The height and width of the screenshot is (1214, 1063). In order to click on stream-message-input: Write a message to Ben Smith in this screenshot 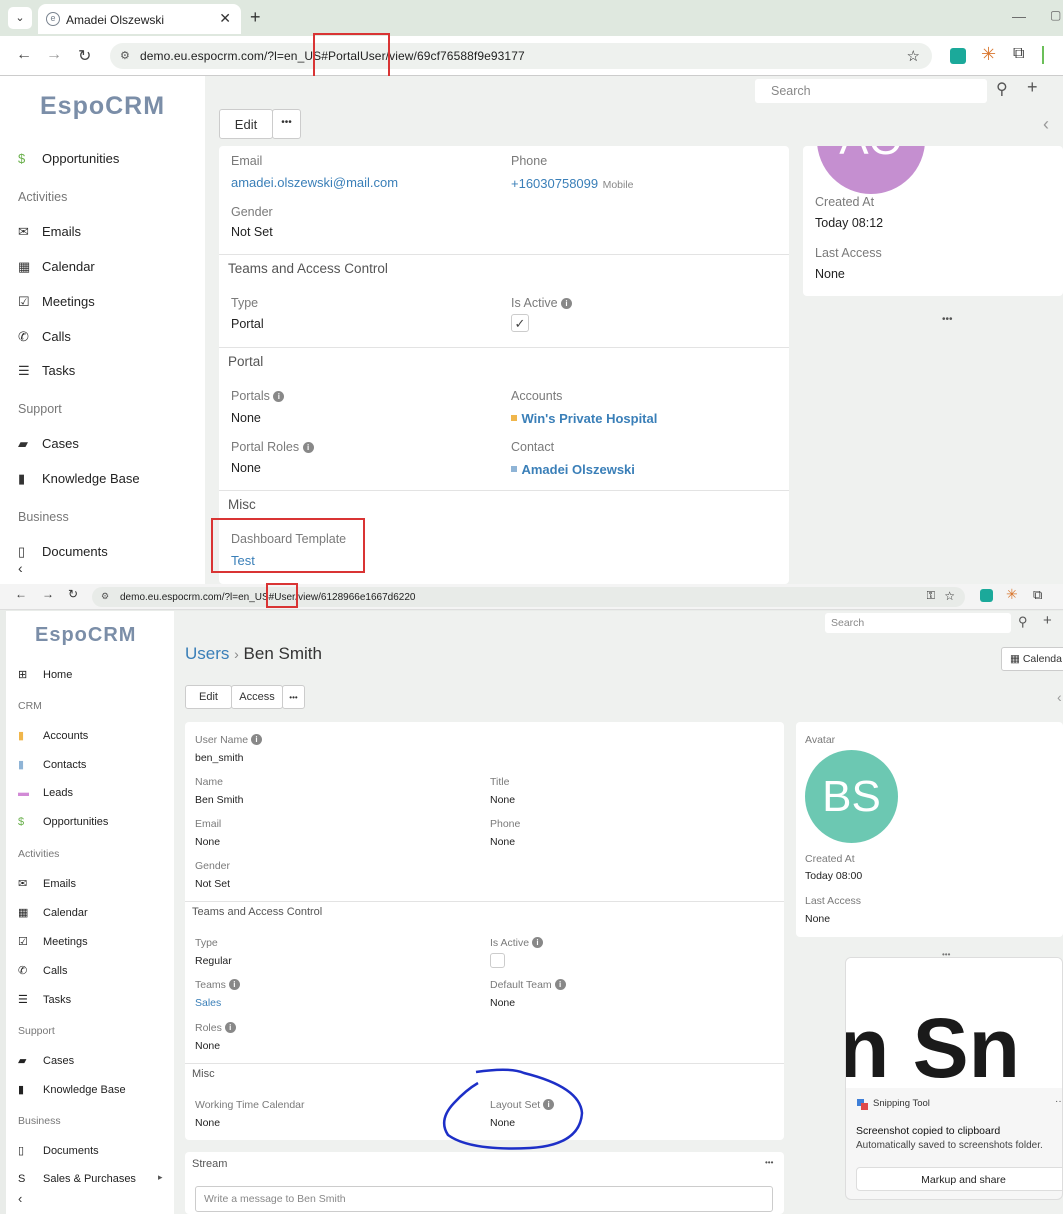, I will do `click(484, 1199)`.